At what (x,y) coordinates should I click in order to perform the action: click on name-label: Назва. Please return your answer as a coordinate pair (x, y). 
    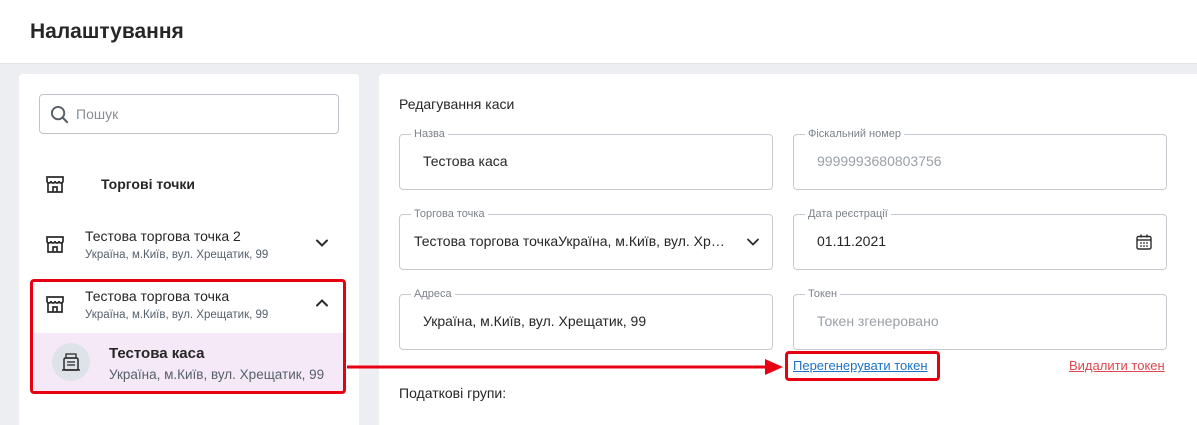
    Looking at the image, I should click on (429, 134).